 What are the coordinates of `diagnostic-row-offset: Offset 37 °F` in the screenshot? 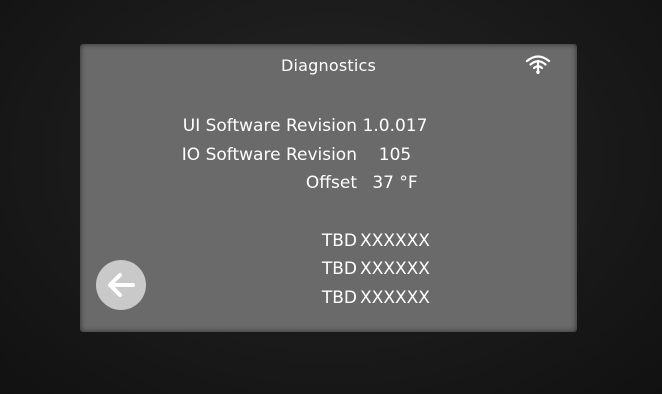 It's located at (328, 186).